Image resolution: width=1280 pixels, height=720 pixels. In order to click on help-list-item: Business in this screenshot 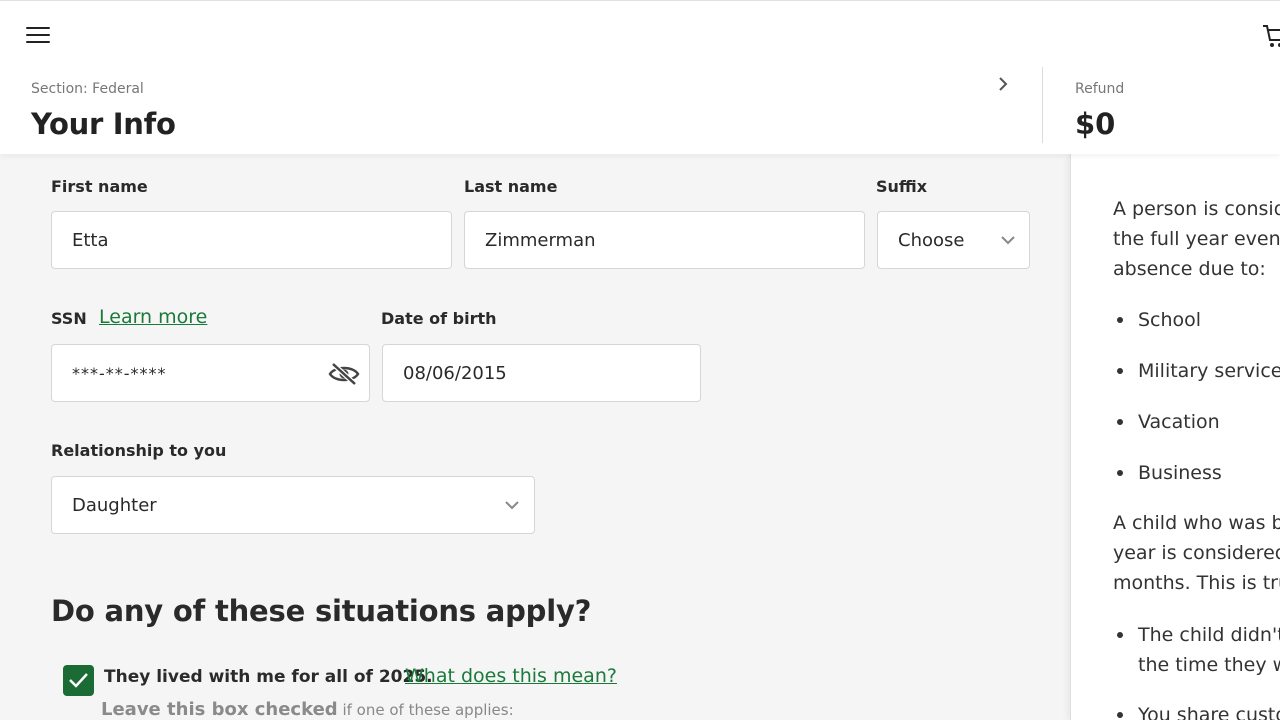, I will do `click(1180, 473)`.